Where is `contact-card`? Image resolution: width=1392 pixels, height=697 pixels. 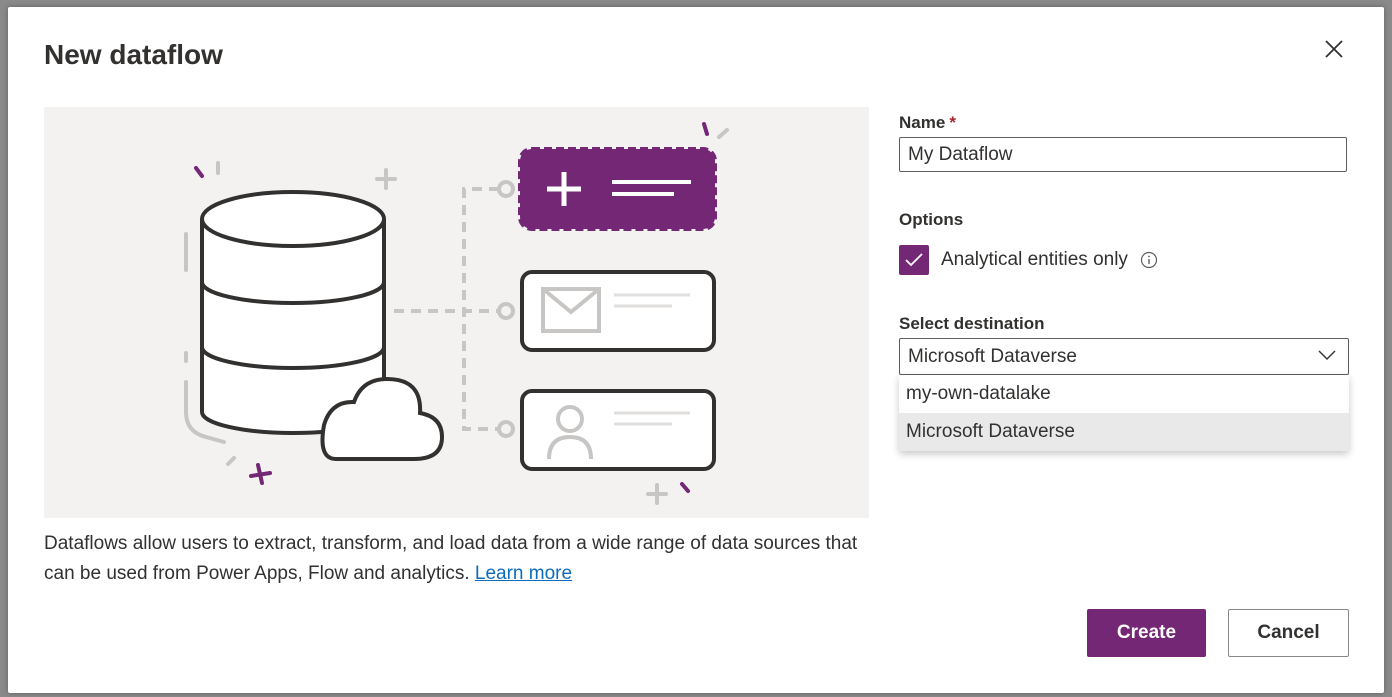 contact-card is located at coordinates (618, 430).